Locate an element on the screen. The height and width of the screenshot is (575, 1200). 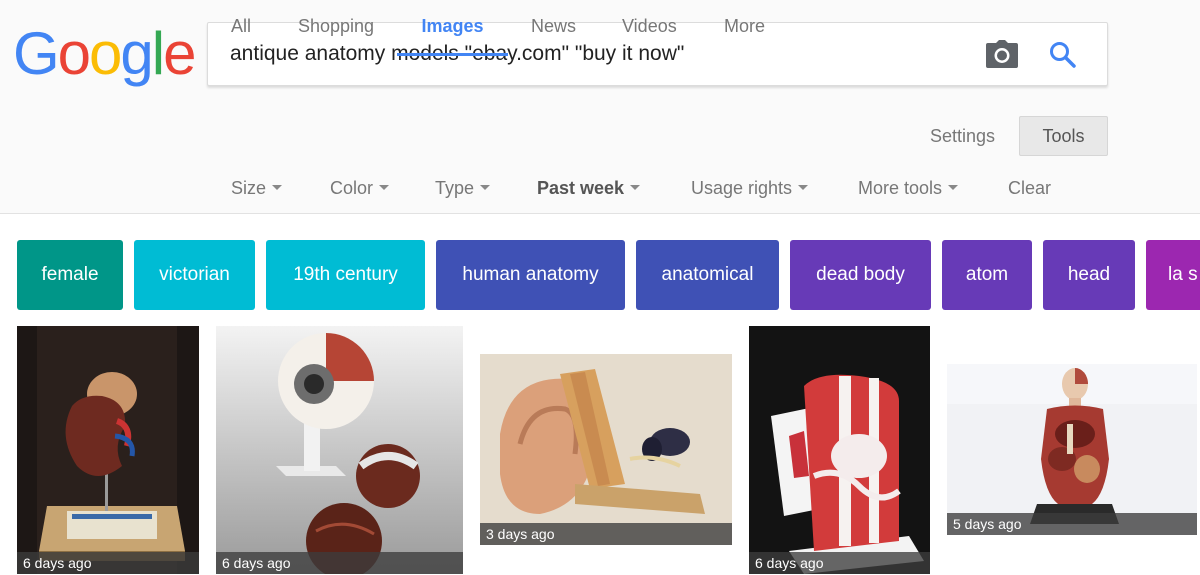
tool-label: More tools is located at coordinates (900, 188).